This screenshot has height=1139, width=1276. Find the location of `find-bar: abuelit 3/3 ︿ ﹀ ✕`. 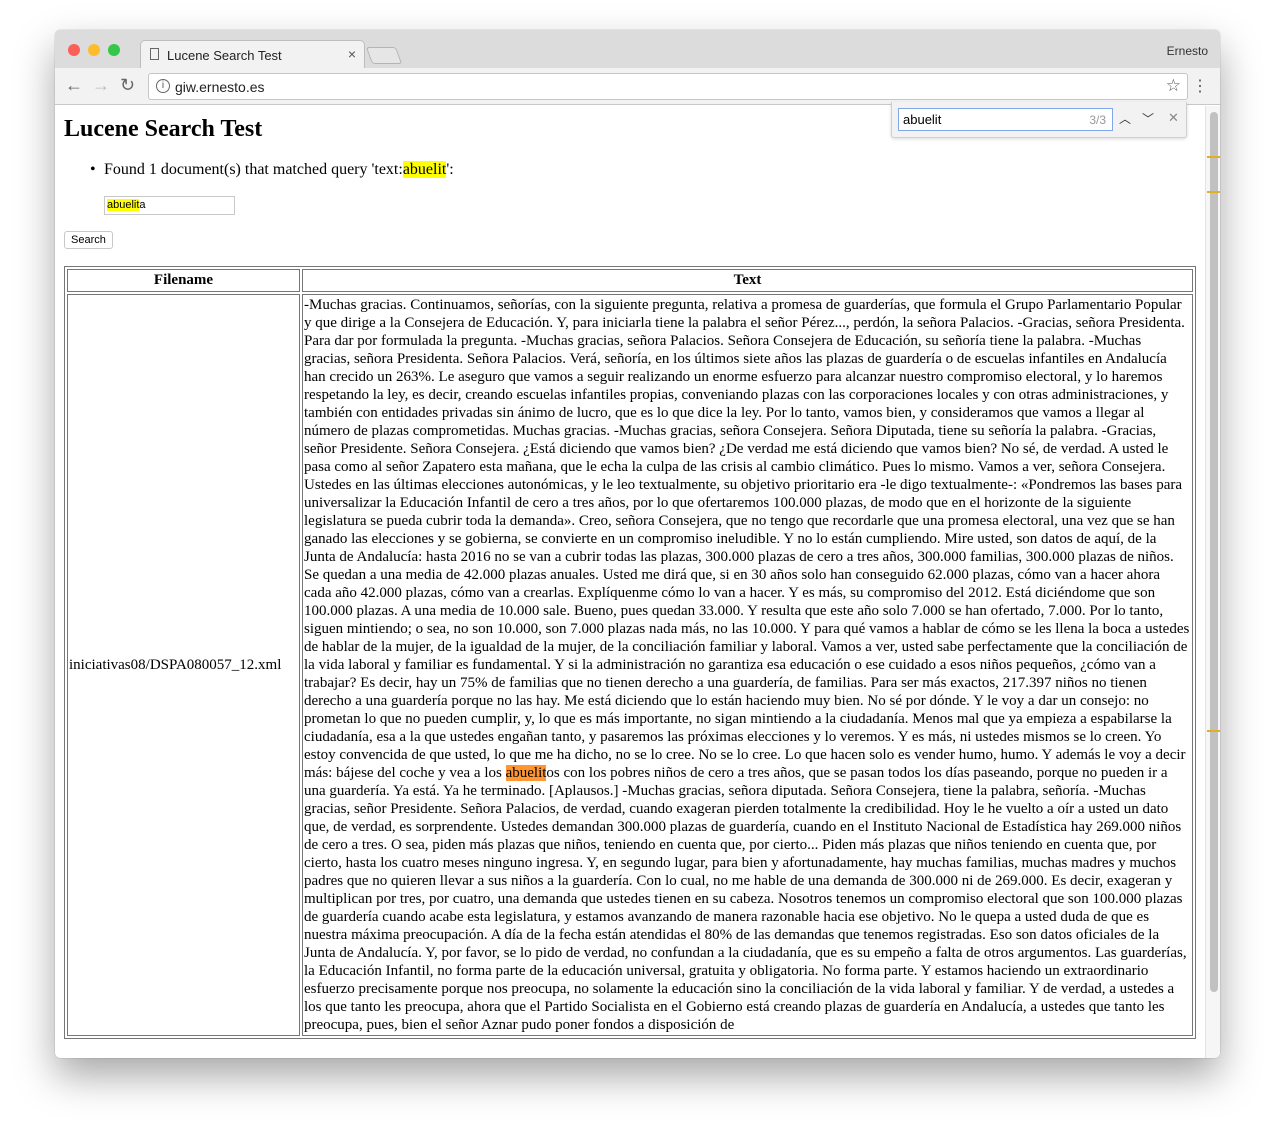

find-bar: abuelit 3/3 ︿ ﹀ ✕ is located at coordinates (1039, 120).